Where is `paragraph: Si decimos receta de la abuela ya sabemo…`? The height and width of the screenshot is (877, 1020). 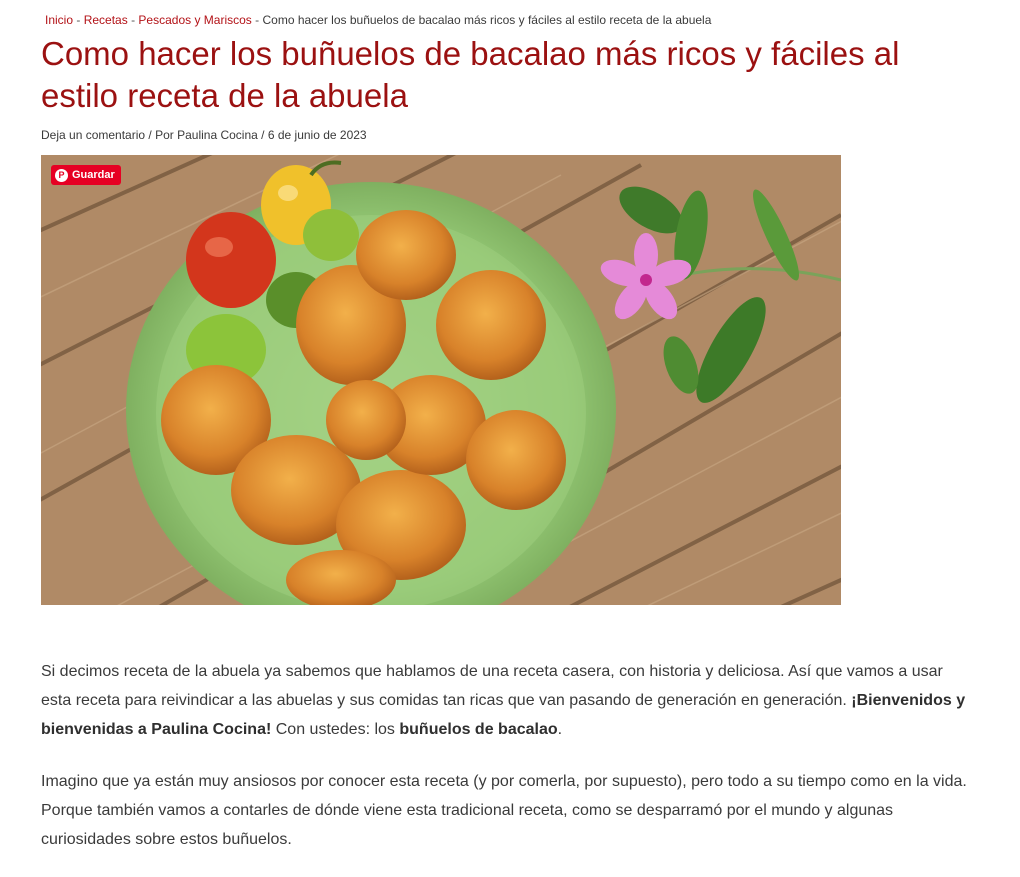
paragraph: Si decimos receta de la abuela ya sabemo… is located at coordinates (508, 700).